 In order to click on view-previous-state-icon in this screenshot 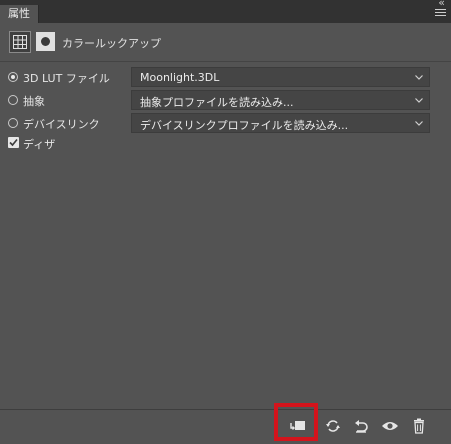, I will do `click(333, 426)`.